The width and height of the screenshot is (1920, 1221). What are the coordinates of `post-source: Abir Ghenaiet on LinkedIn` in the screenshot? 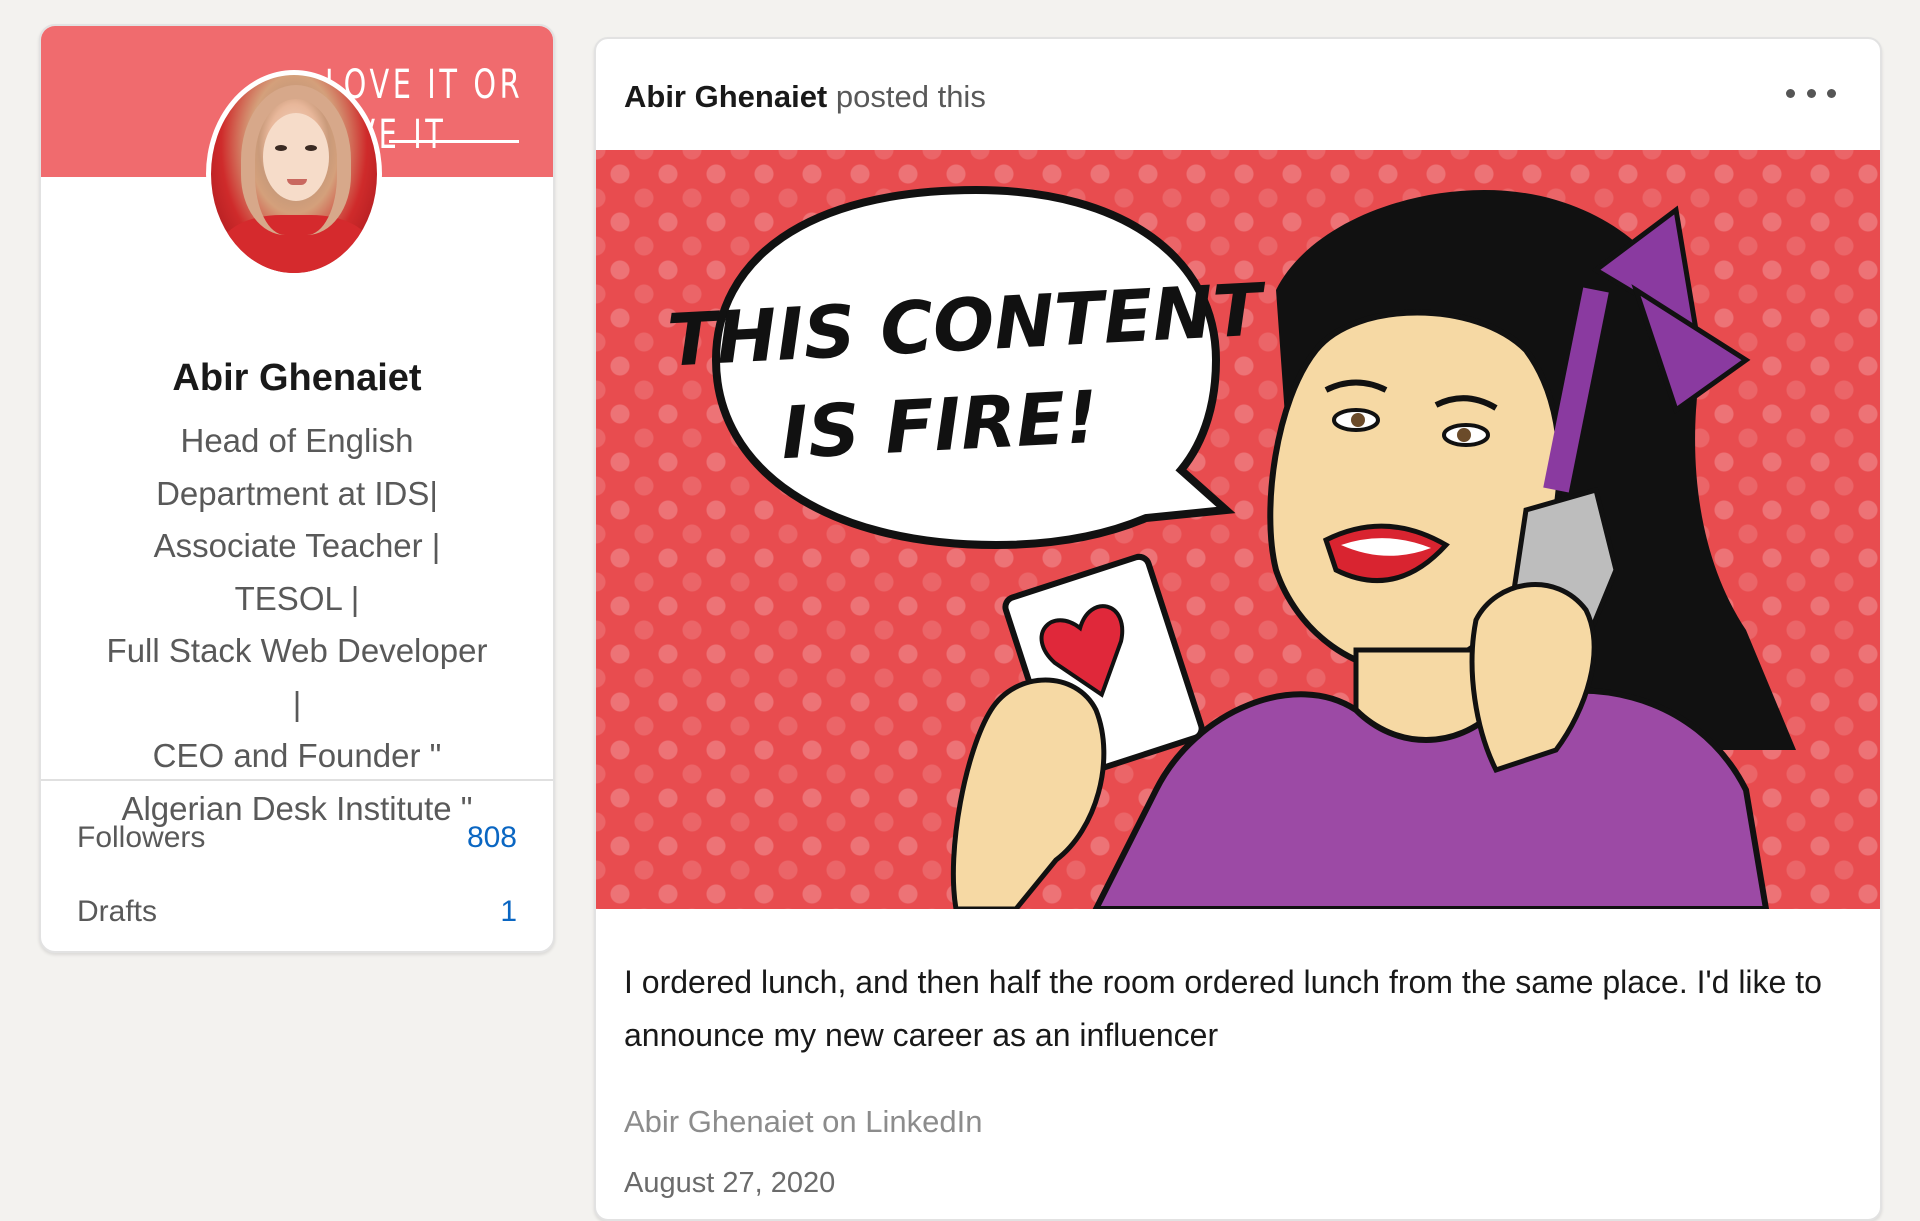 It's located at (803, 1122).